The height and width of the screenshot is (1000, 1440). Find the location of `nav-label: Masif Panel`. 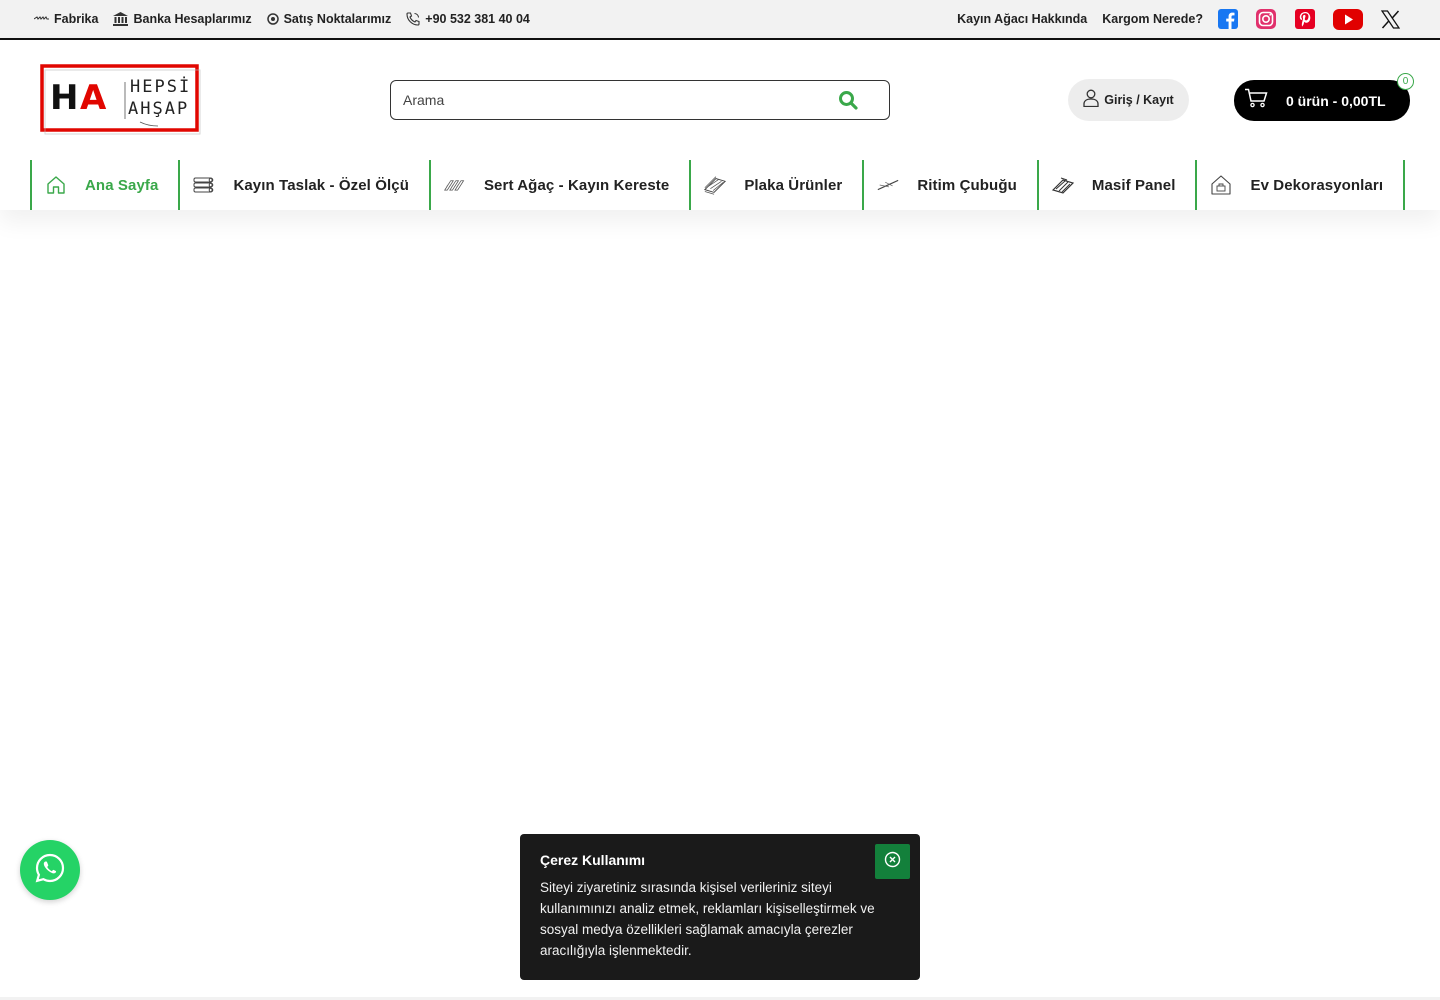

nav-label: Masif Panel is located at coordinates (1133, 185).